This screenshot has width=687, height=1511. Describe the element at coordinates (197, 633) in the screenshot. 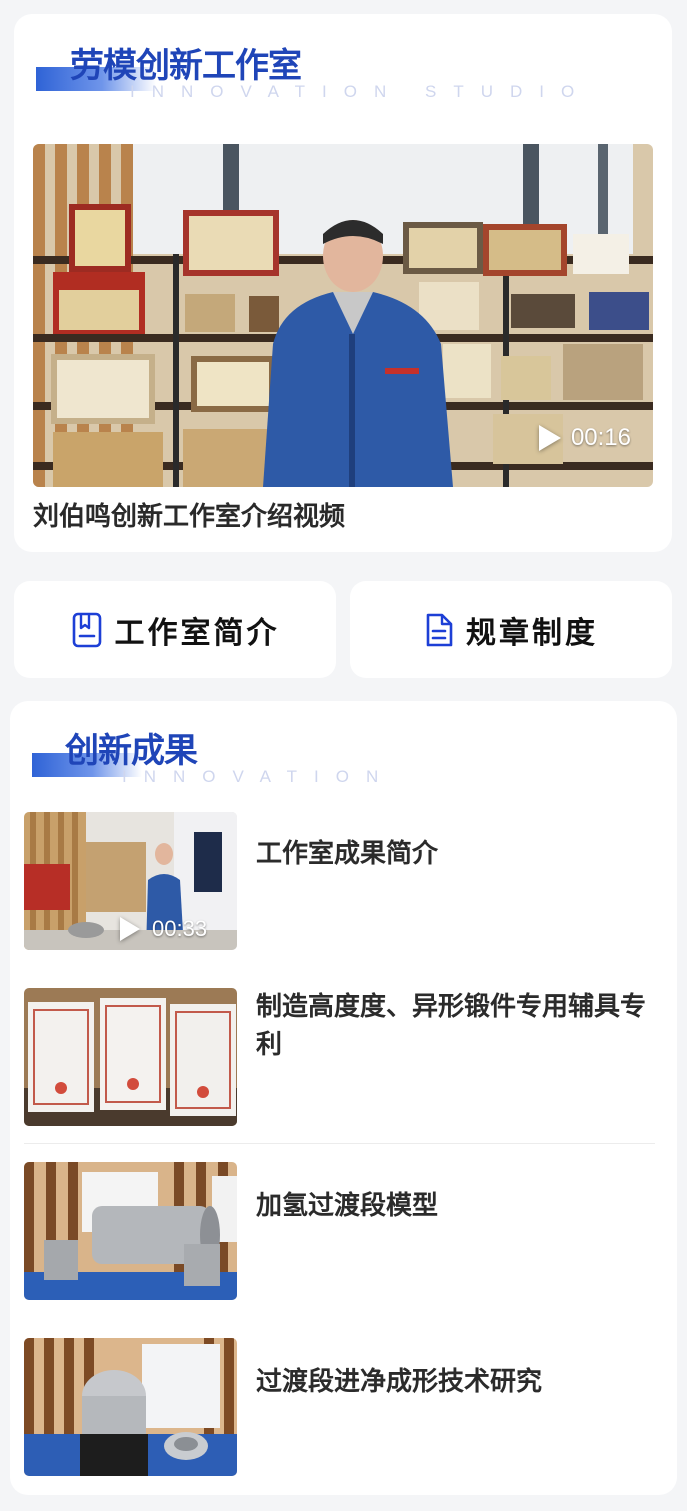

I see `studio-intro-label: 工作室简介` at that location.